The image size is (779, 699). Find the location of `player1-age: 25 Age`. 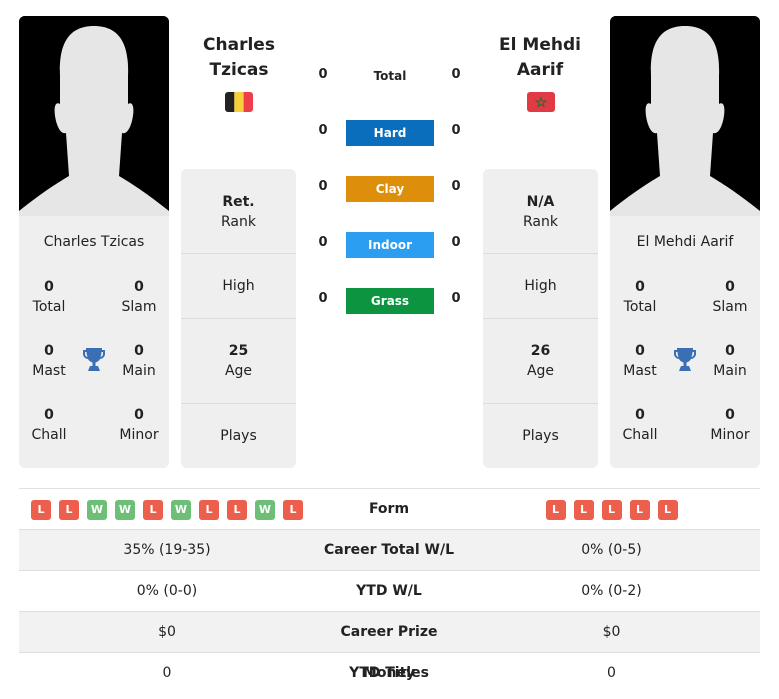

player1-age: 25 Age is located at coordinates (238, 361).